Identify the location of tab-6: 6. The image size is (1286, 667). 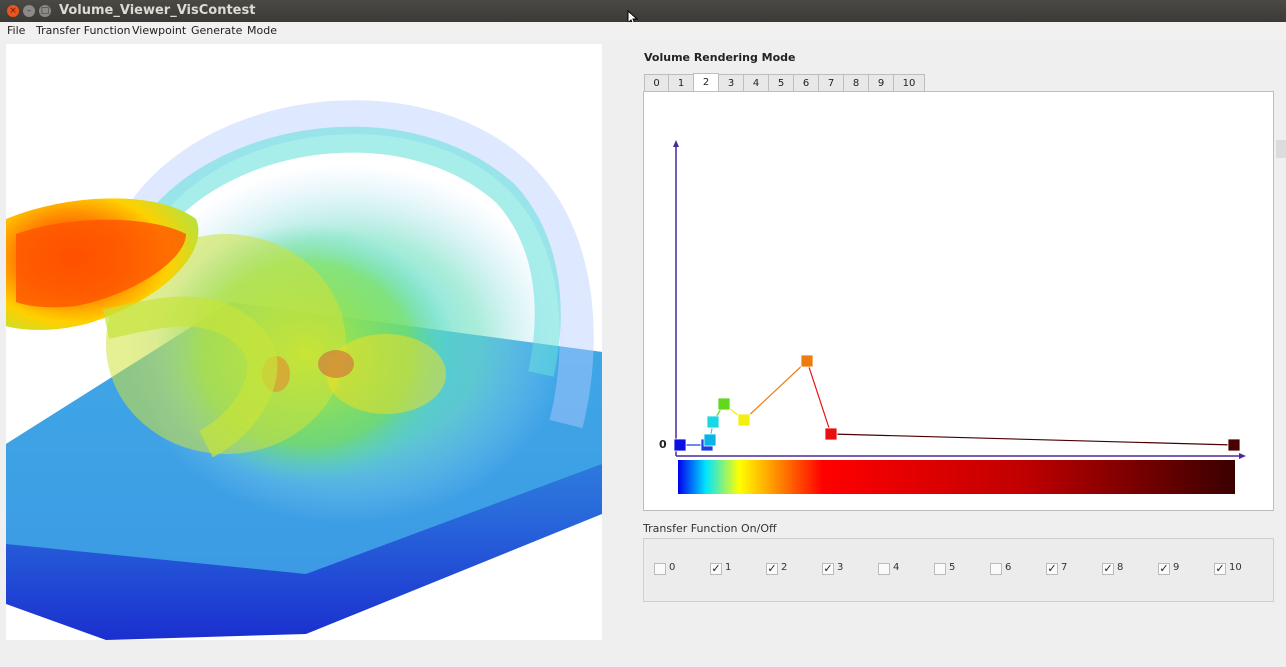
(806, 83).